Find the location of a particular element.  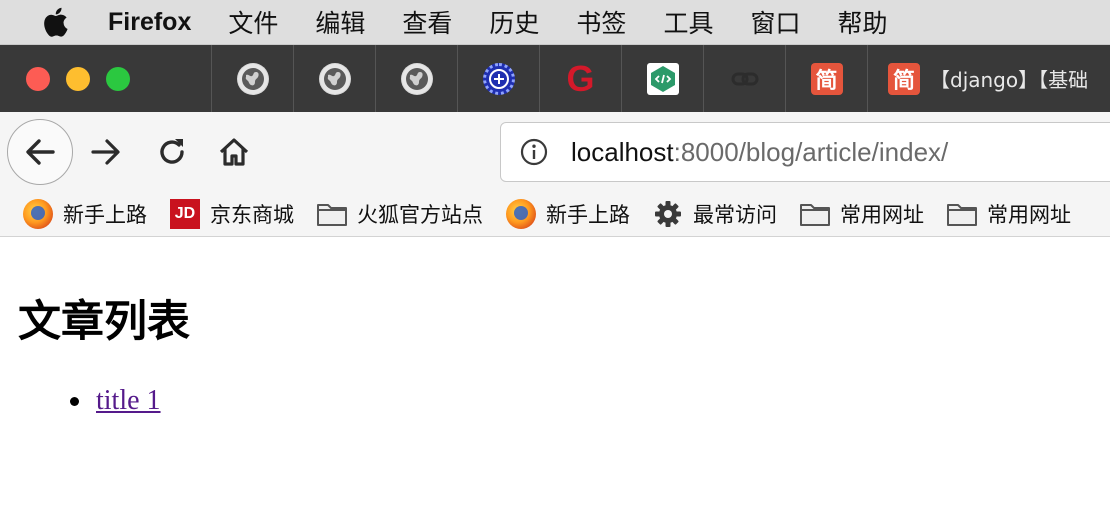

bookmark-getting-started: 新手上路 is located at coordinates (84, 214).